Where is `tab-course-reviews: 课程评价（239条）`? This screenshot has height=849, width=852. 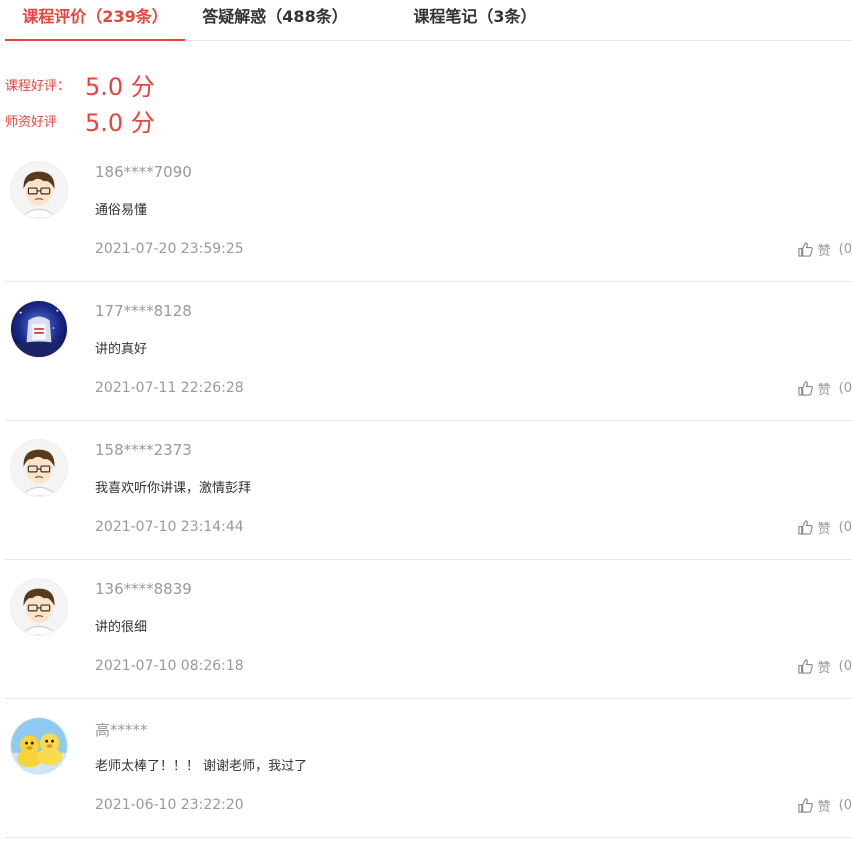
tab-course-reviews: 课程评价（239条） is located at coordinates (95, 20).